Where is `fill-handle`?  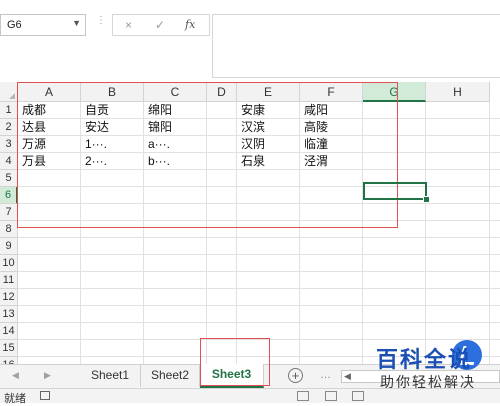
fill-handle is located at coordinates (426, 199).